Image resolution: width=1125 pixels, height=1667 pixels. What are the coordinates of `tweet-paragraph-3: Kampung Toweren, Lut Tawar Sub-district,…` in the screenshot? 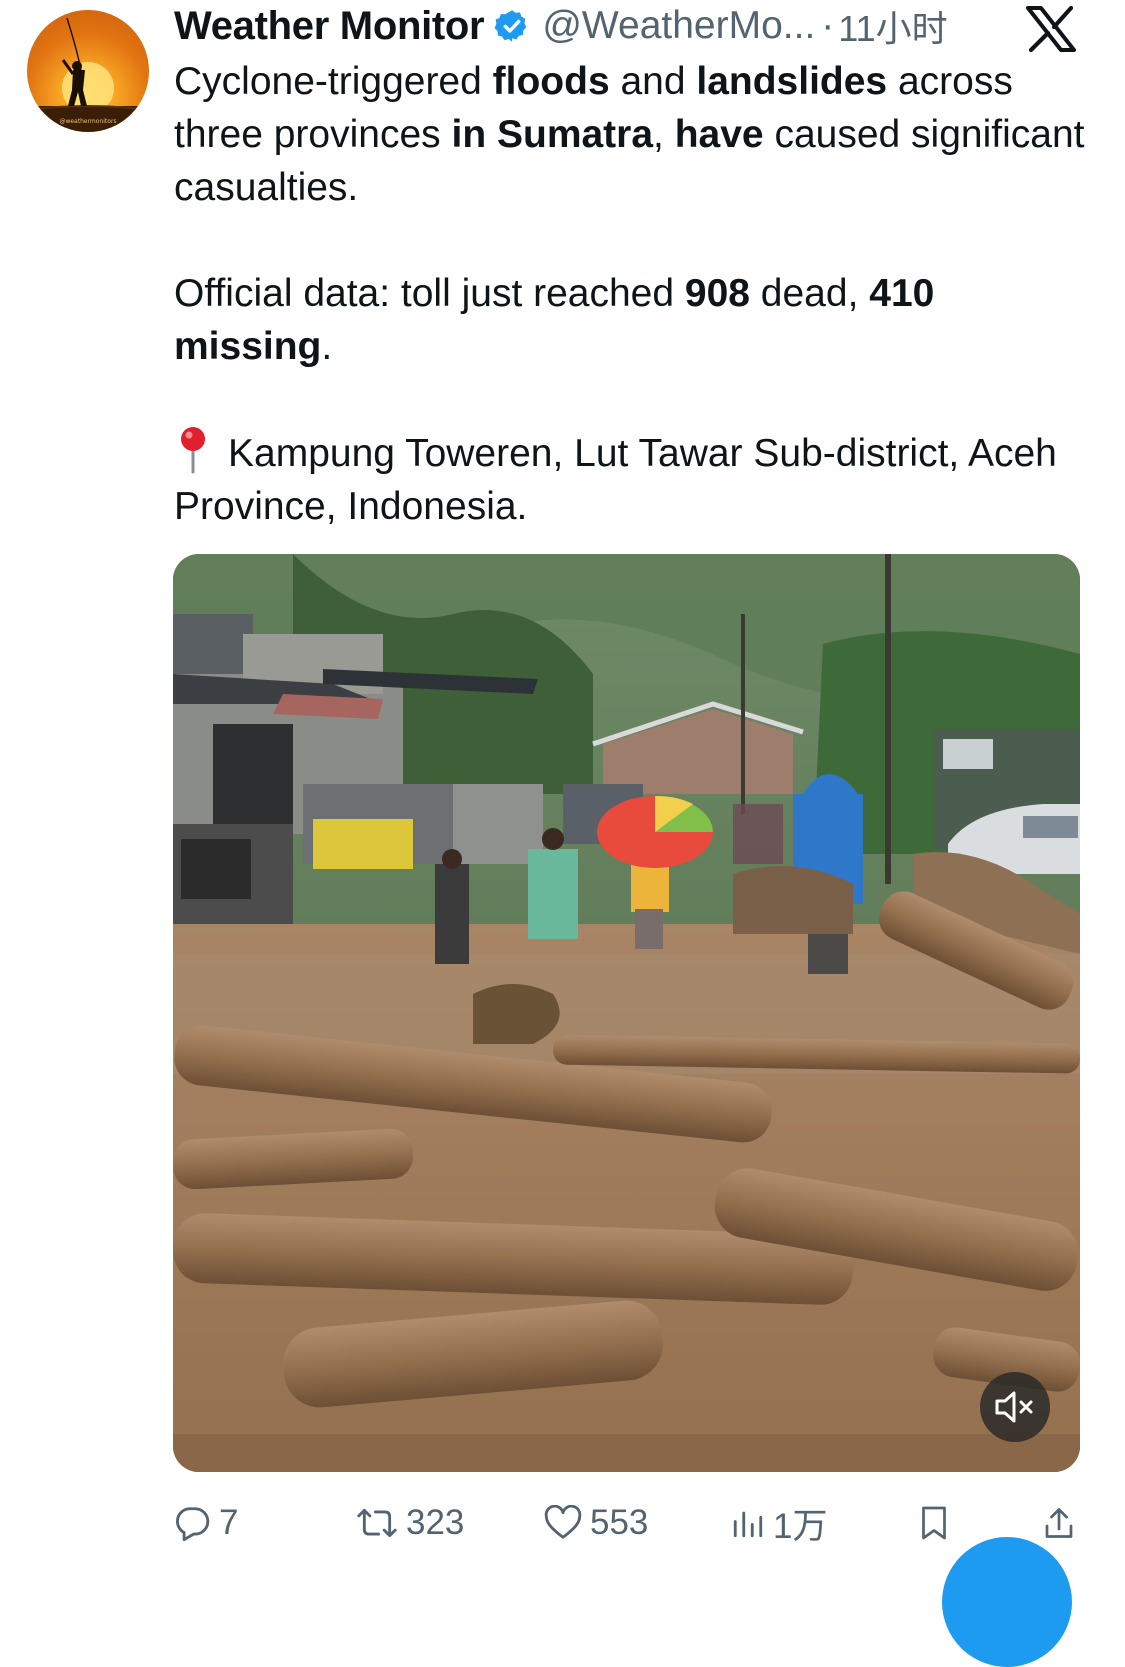 It's located at (634, 479).